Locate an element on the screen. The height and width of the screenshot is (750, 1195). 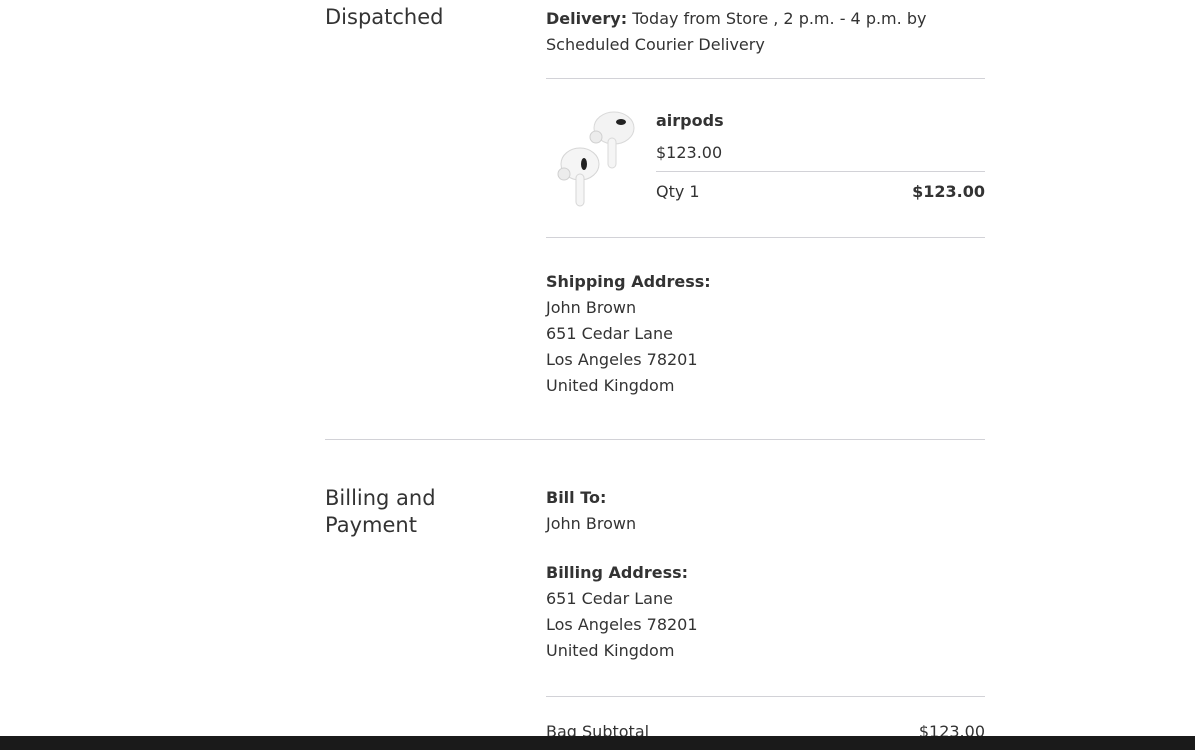
bag-subtotal-value: $123.00 is located at coordinates (951, 729).